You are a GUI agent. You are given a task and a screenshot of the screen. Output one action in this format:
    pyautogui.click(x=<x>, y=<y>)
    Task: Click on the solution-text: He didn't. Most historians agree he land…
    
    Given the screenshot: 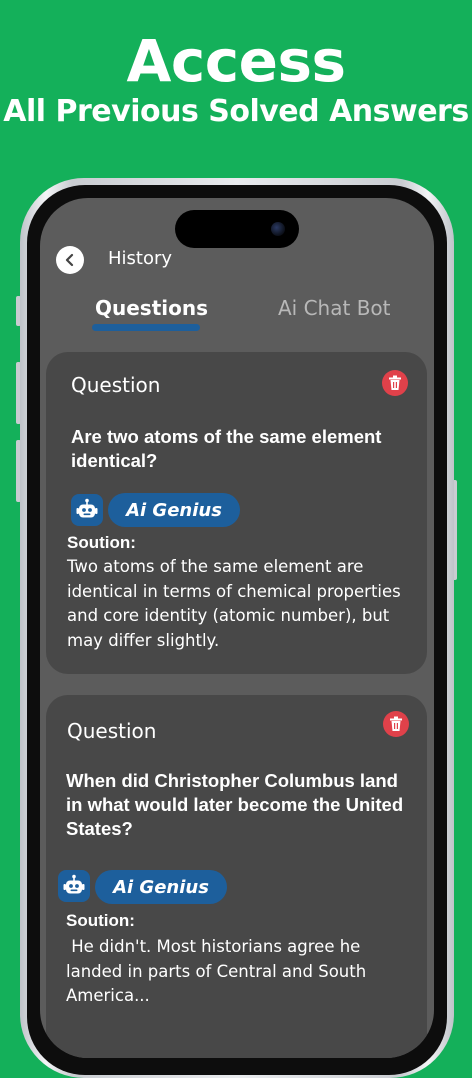 What is the action you would take?
    pyautogui.click(x=219, y=971)
    